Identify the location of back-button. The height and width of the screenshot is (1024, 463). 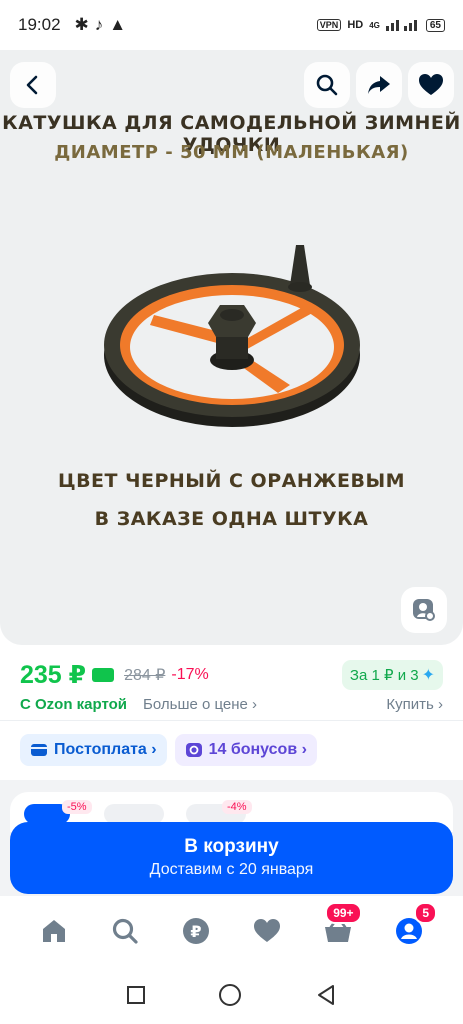
(33, 85).